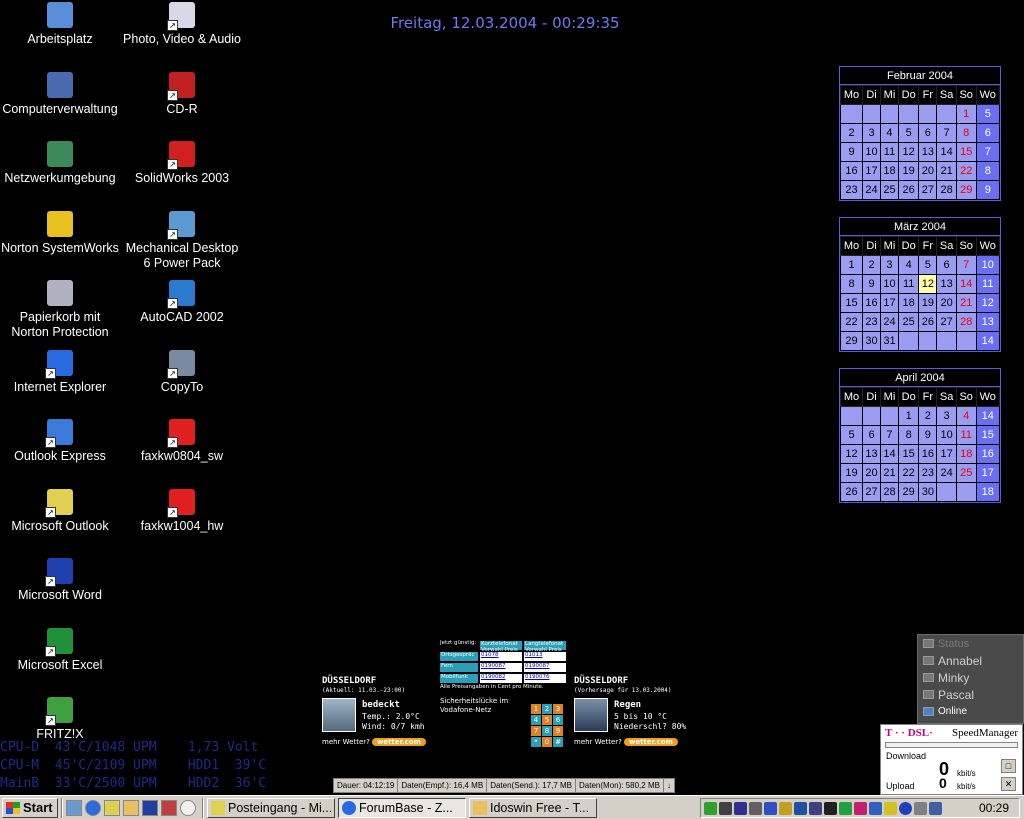 This screenshot has height=819, width=1024. What do you see at coordinates (908, 152) in the screenshot?
I see `calendar-day: 12` at bounding box center [908, 152].